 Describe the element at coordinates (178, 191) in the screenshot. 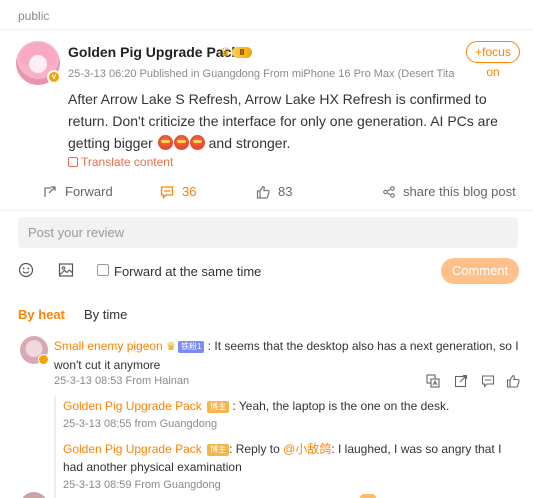

I see `comment-button: 36` at that location.